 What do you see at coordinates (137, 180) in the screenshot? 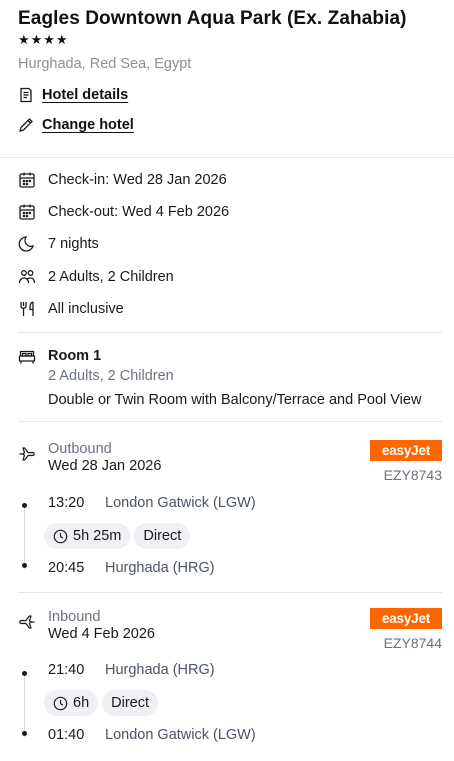
I see `checkin-text: Check-in: Wed 28 Jan 2026` at bounding box center [137, 180].